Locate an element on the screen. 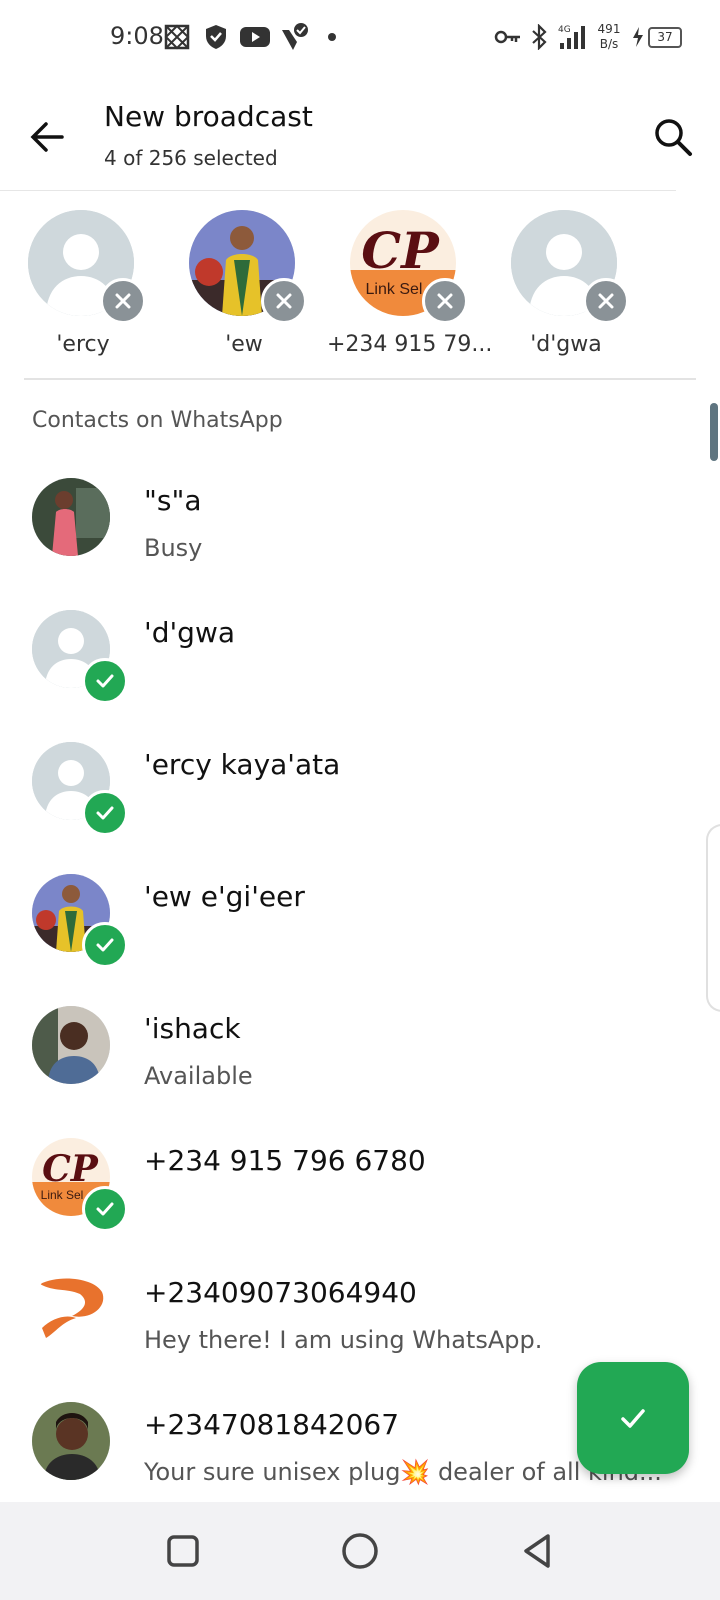  selected-chip-name: 'ercy is located at coordinates (83, 344).